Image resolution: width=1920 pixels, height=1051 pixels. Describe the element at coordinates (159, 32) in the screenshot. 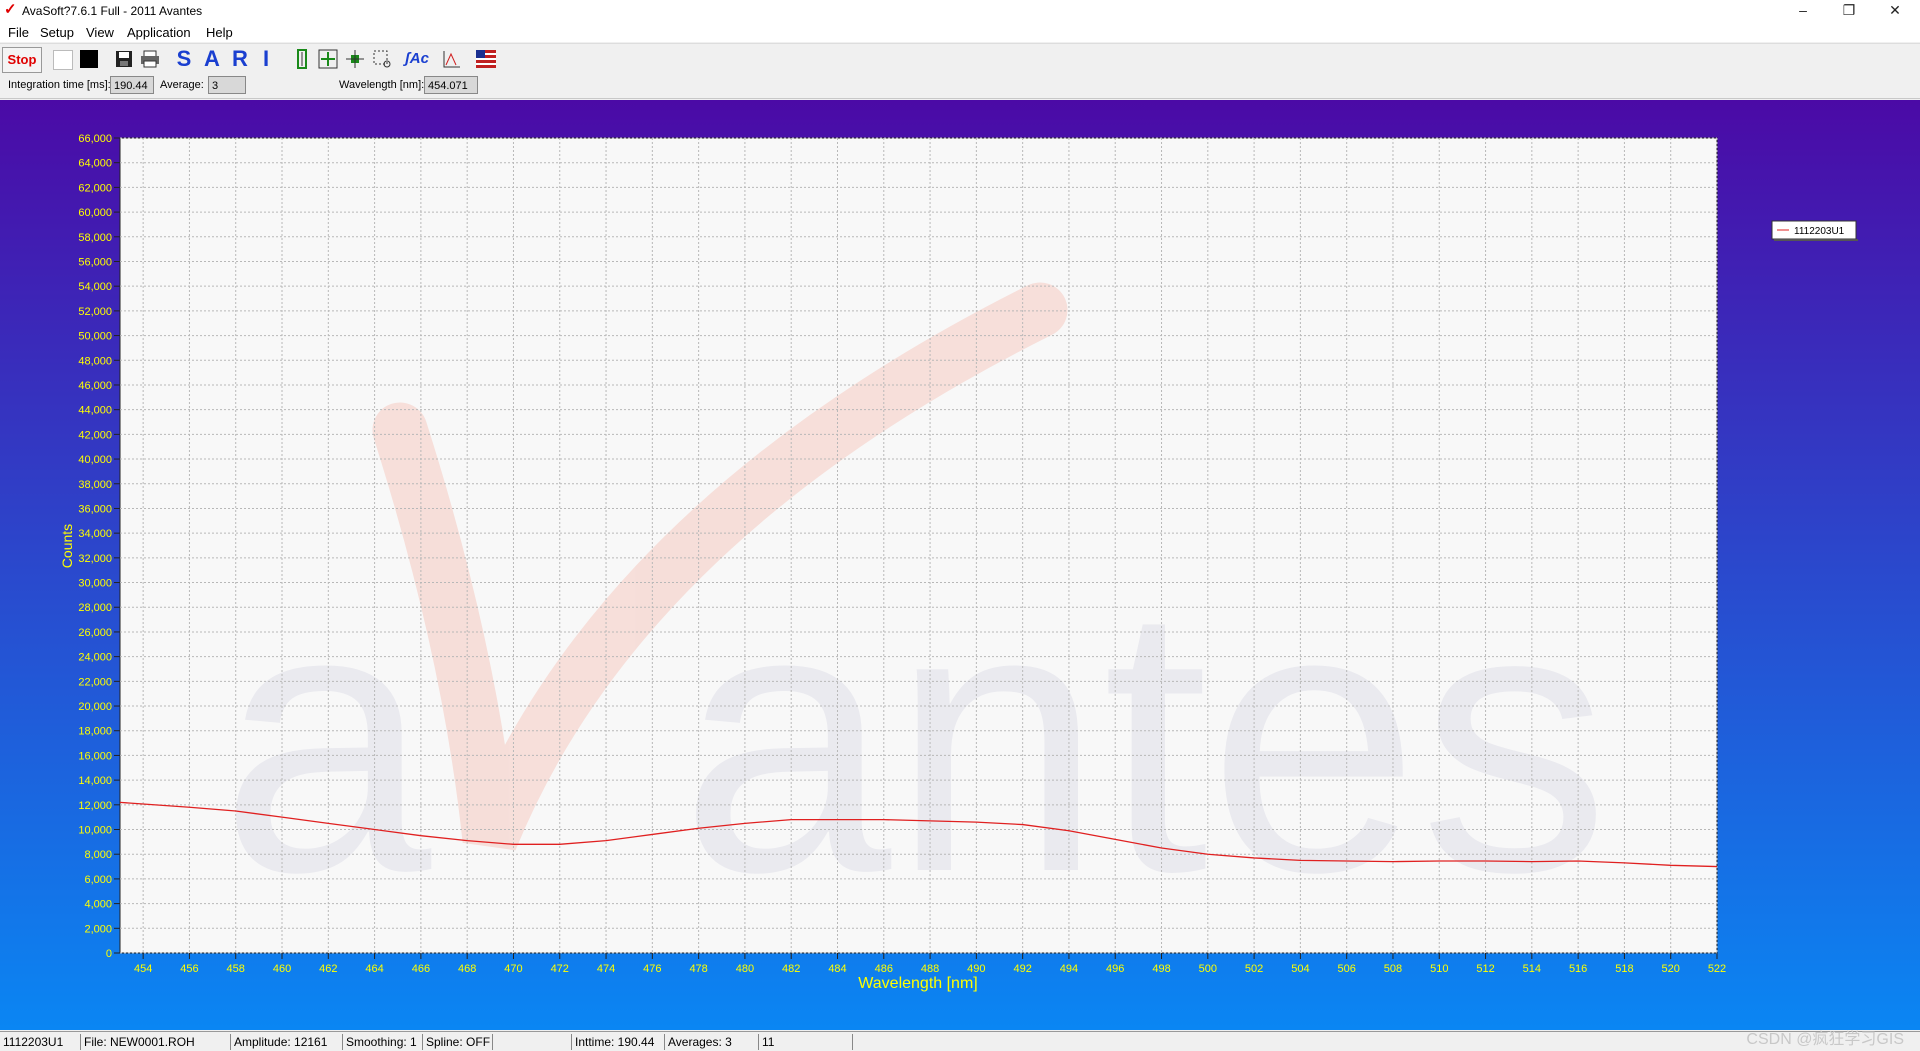

I see `menu-application: Application` at that location.